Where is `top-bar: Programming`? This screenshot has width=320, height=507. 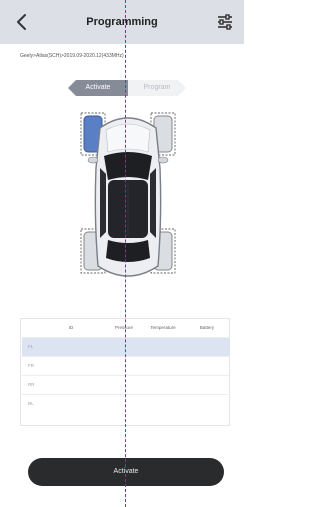 top-bar: Programming is located at coordinates (122, 22).